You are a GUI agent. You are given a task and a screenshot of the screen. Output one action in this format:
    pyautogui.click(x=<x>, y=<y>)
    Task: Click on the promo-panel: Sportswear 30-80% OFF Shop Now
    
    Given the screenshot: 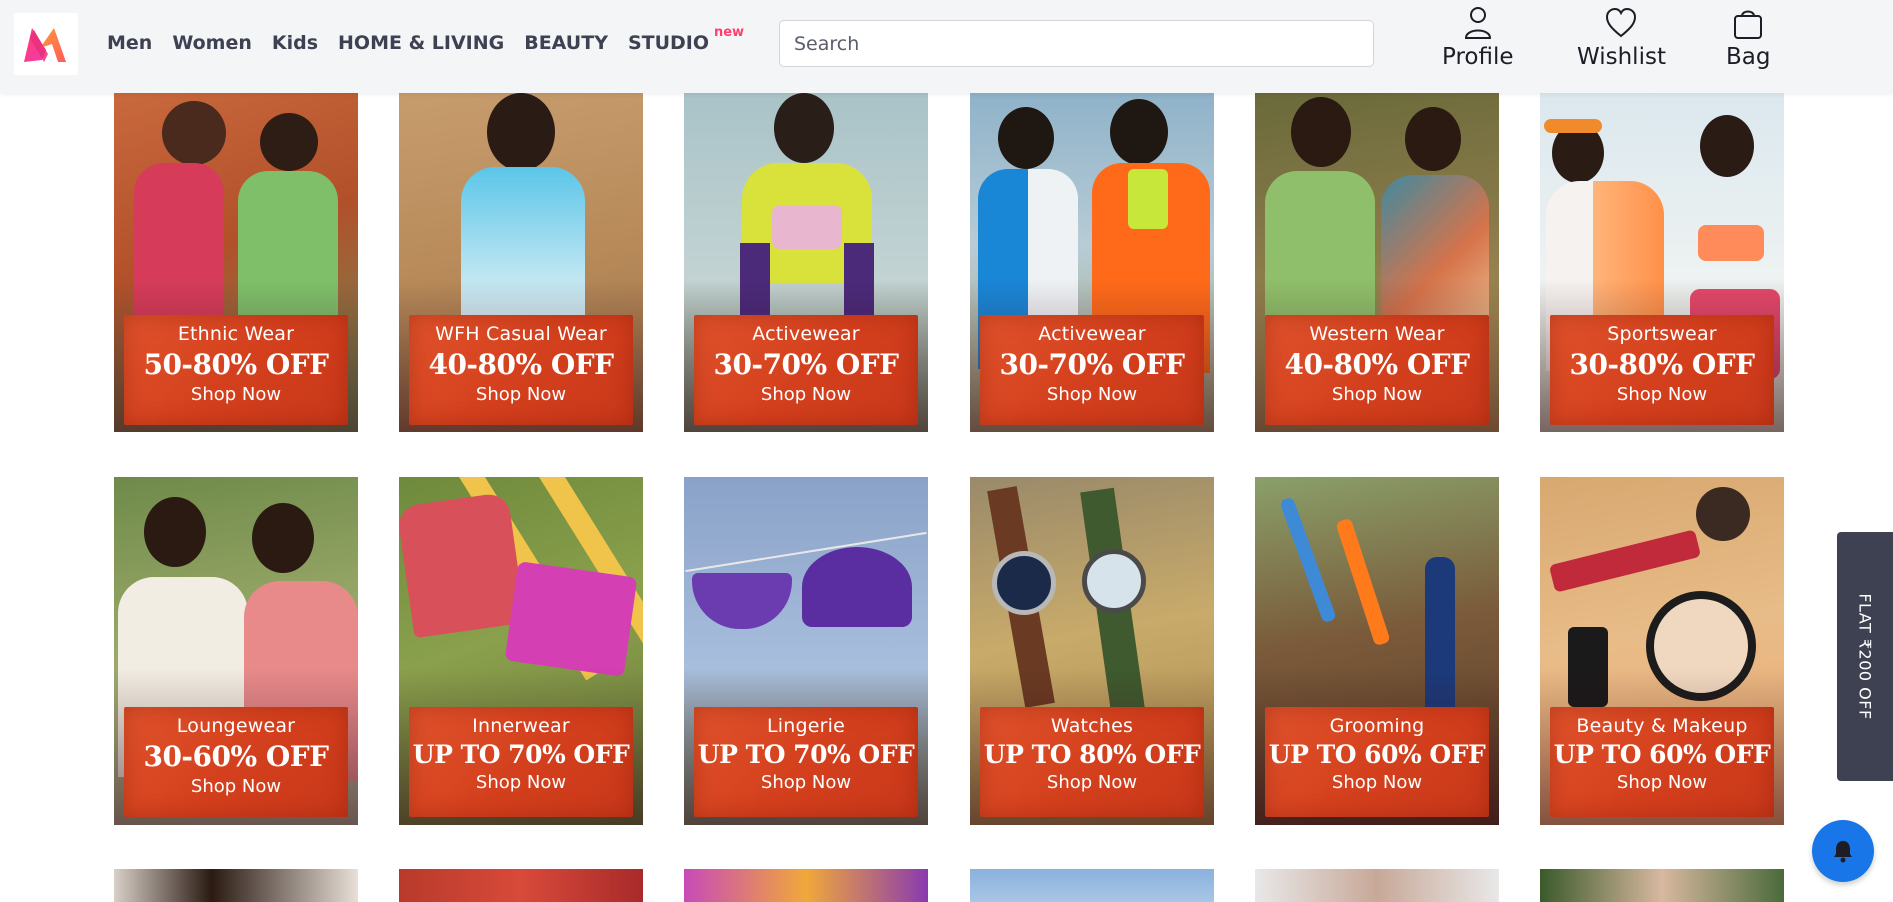 What is the action you would take?
    pyautogui.click(x=1662, y=370)
    